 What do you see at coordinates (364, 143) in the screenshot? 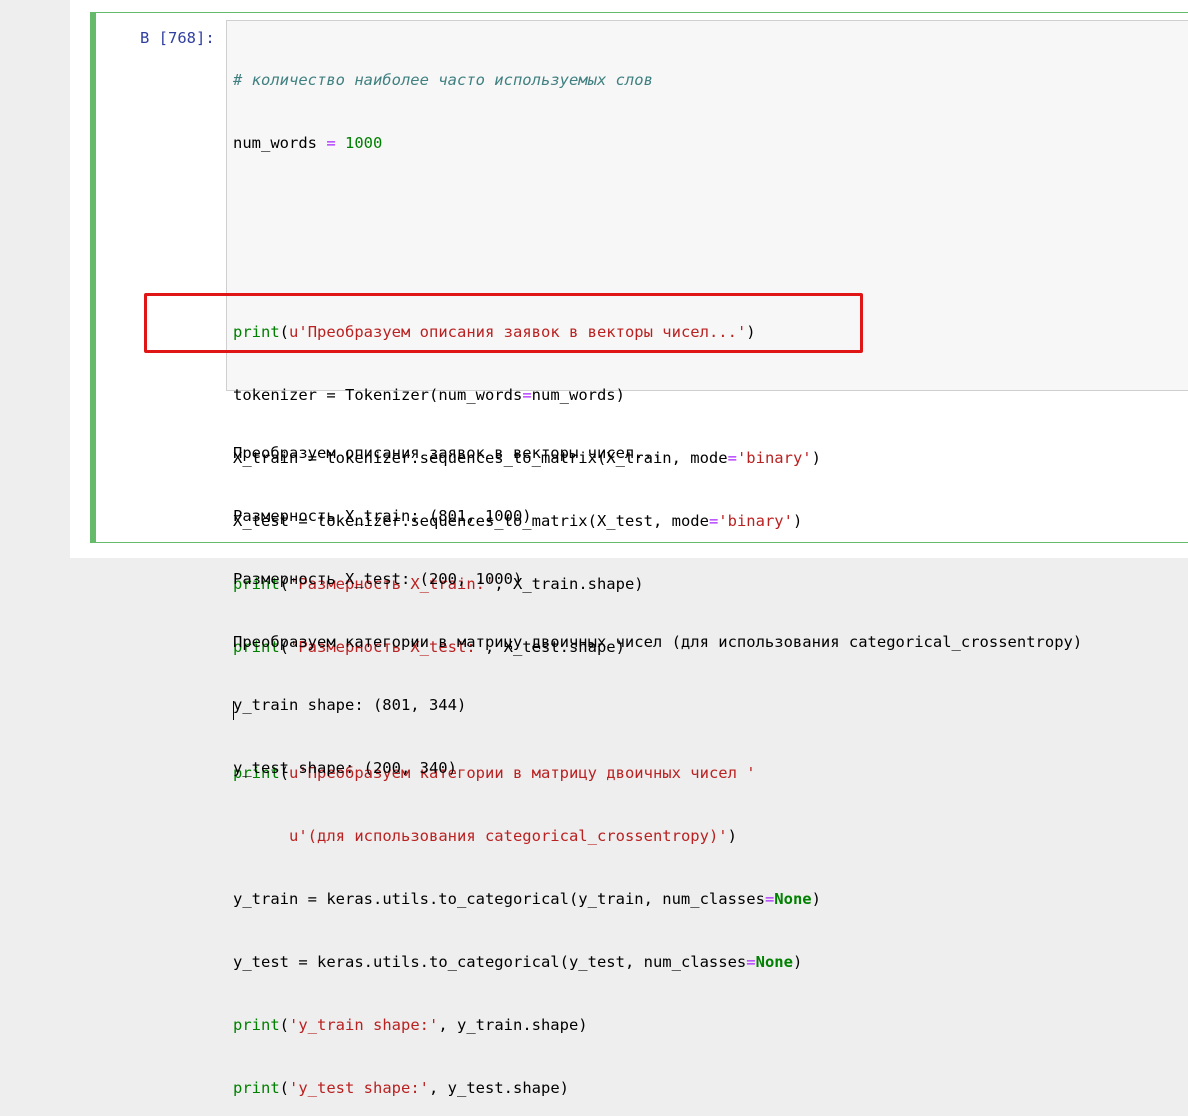
I see `code-token: 1000` at bounding box center [364, 143].